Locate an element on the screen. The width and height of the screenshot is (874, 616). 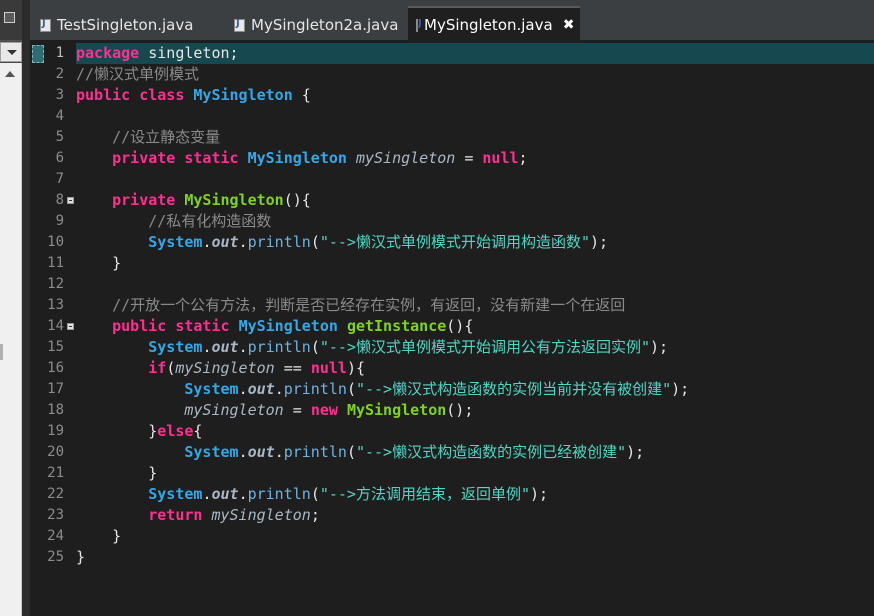
chevron-down-icon is located at coordinates (12, 52).